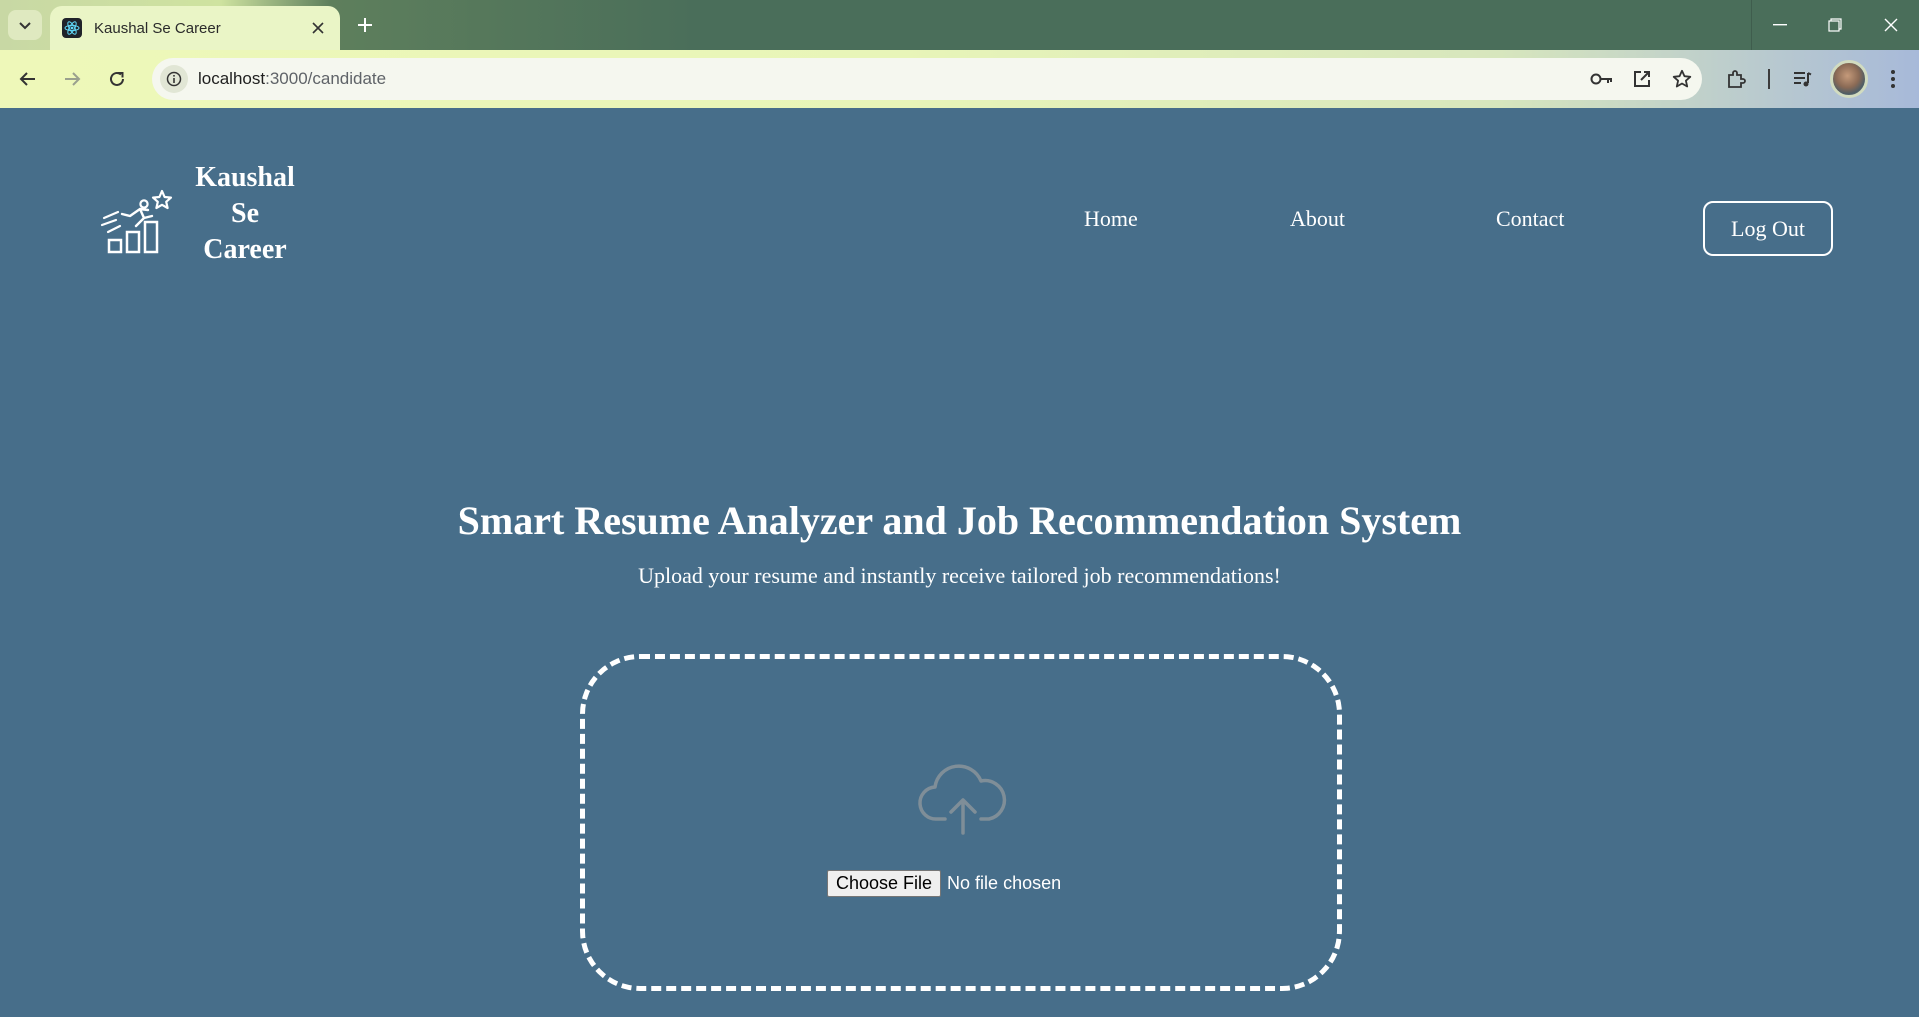 Image resolution: width=1919 pixels, height=1017 pixels. I want to click on brand: Kaushal Se Career, so click(202, 214).